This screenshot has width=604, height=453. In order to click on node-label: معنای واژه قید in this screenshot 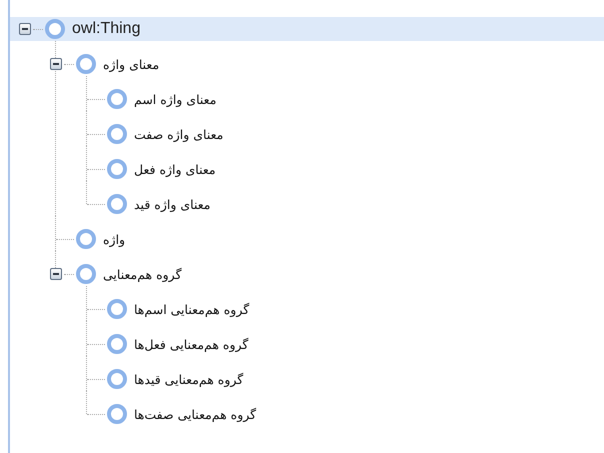, I will do `click(172, 204)`.